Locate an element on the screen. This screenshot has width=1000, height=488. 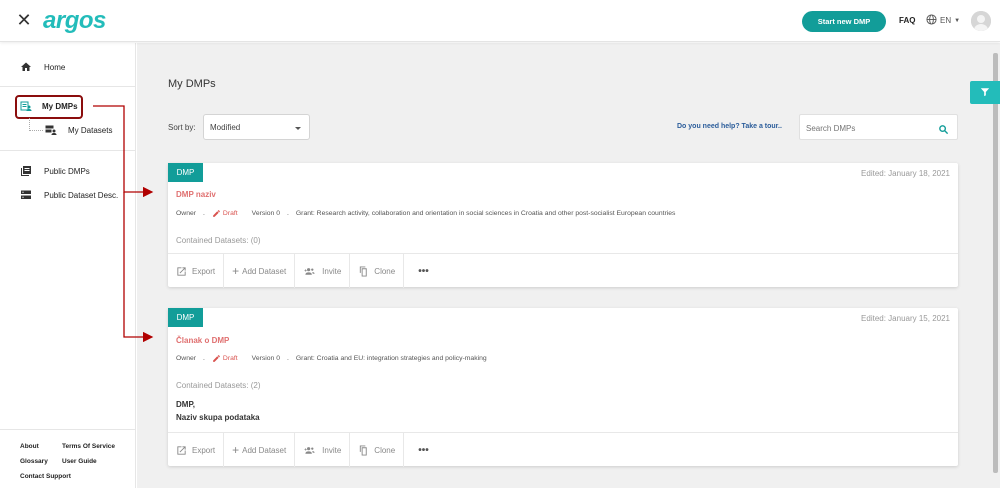
start-new-dmp-button: Start new DMP is located at coordinates (844, 21).